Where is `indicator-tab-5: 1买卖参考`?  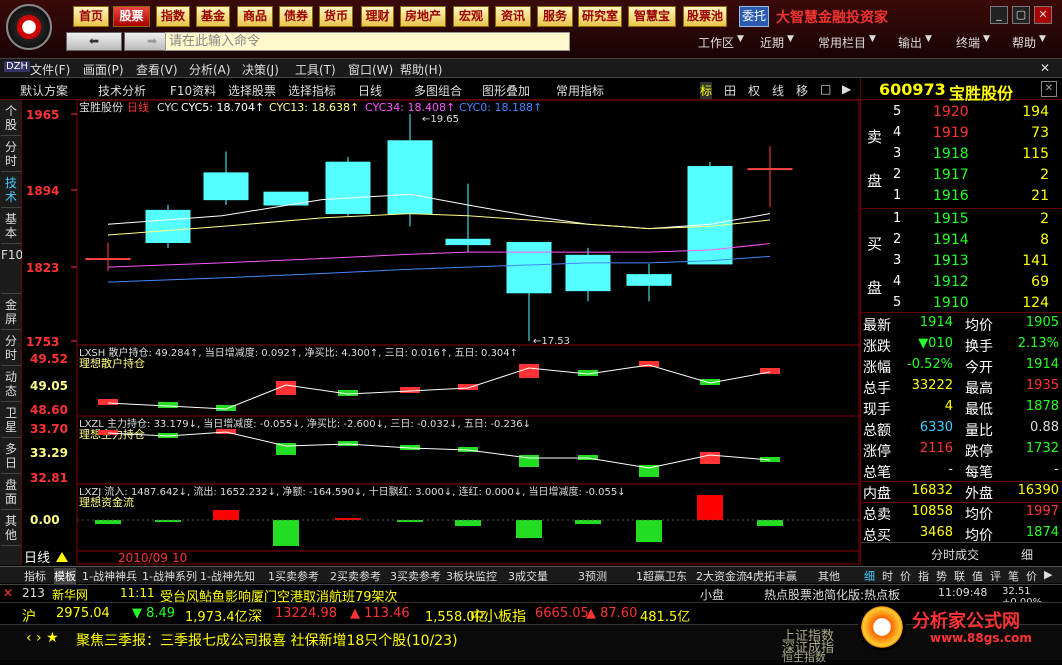 indicator-tab-5: 1买卖参考 is located at coordinates (293, 576).